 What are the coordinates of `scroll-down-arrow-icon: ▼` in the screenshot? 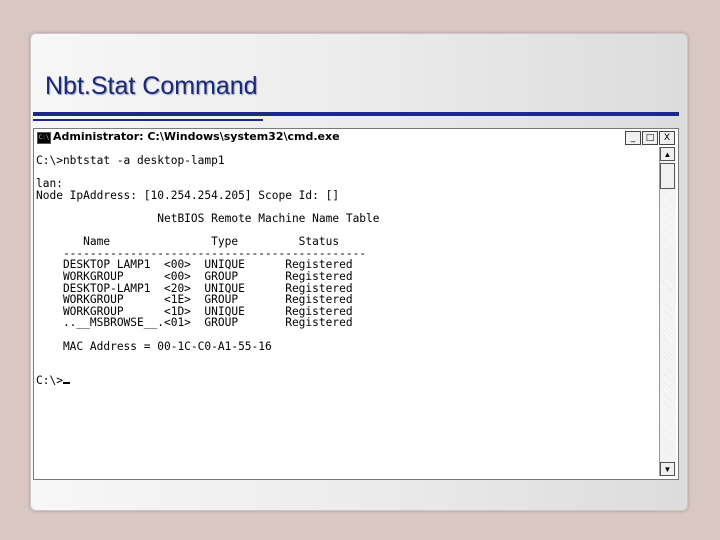 It's located at (667, 469).